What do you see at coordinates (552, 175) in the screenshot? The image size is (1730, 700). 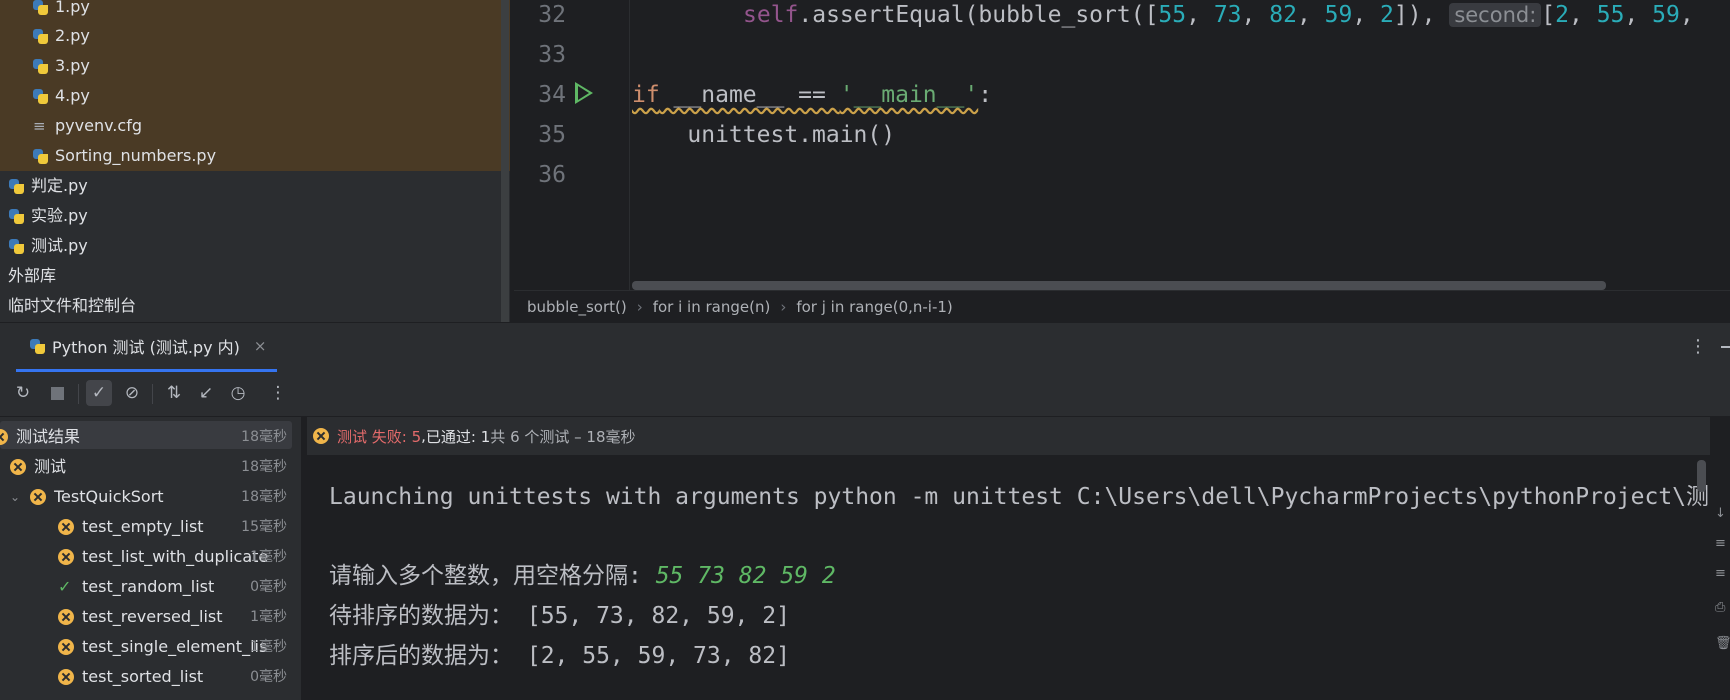 I see `line-number: 36` at bounding box center [552, 175].